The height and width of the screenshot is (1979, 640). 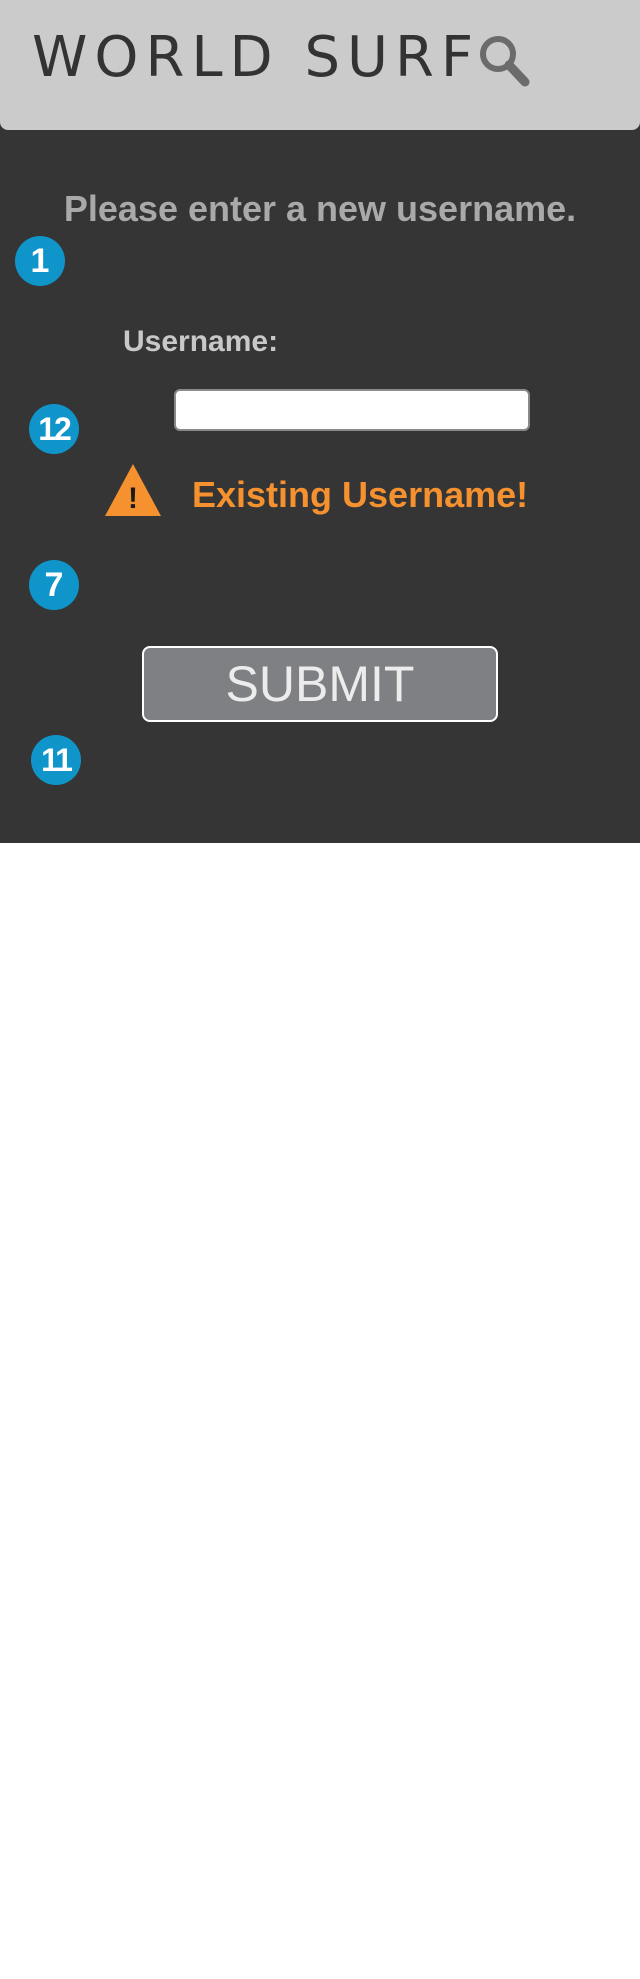 What do you see at coordinates (56, 760) in the screenshot?
I see `annotation-badge-11: 11` at bounding box center [56, 760].